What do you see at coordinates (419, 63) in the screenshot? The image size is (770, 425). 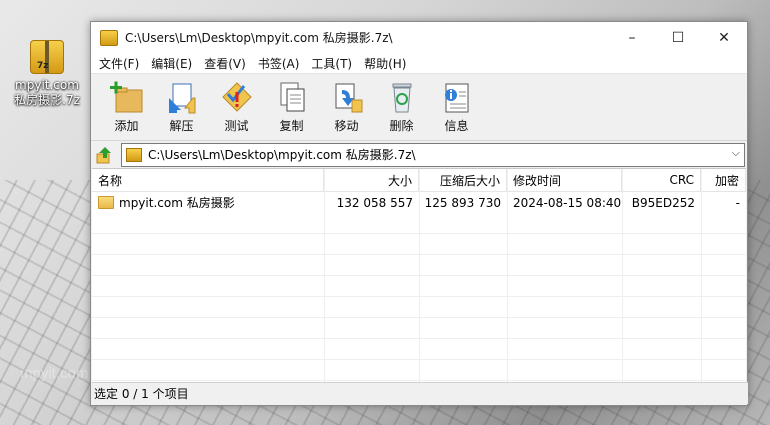 I see `menu-bar: 文件(F) 编辑(E) 查看(V) 书签(A) 工具(T) 帮助(H)` at bounding box center [419, 63].